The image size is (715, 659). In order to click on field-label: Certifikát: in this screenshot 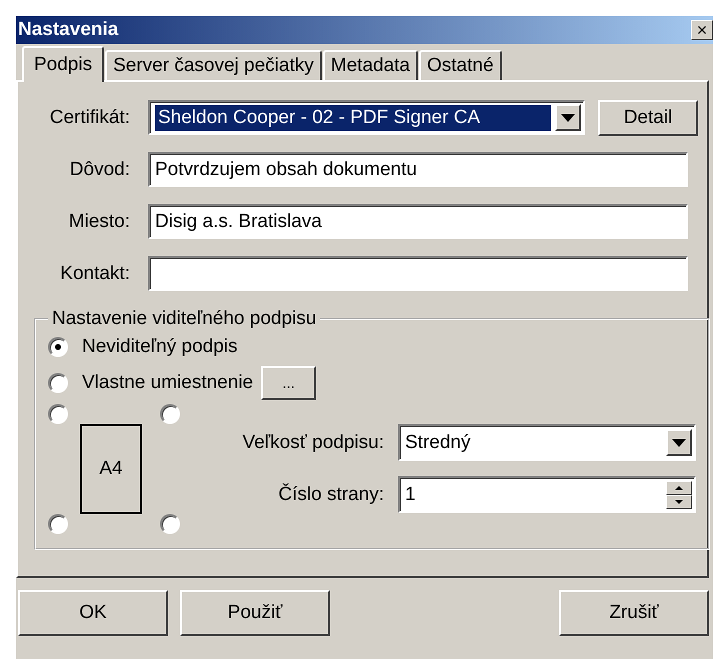, I will do `click(89, 117)`.